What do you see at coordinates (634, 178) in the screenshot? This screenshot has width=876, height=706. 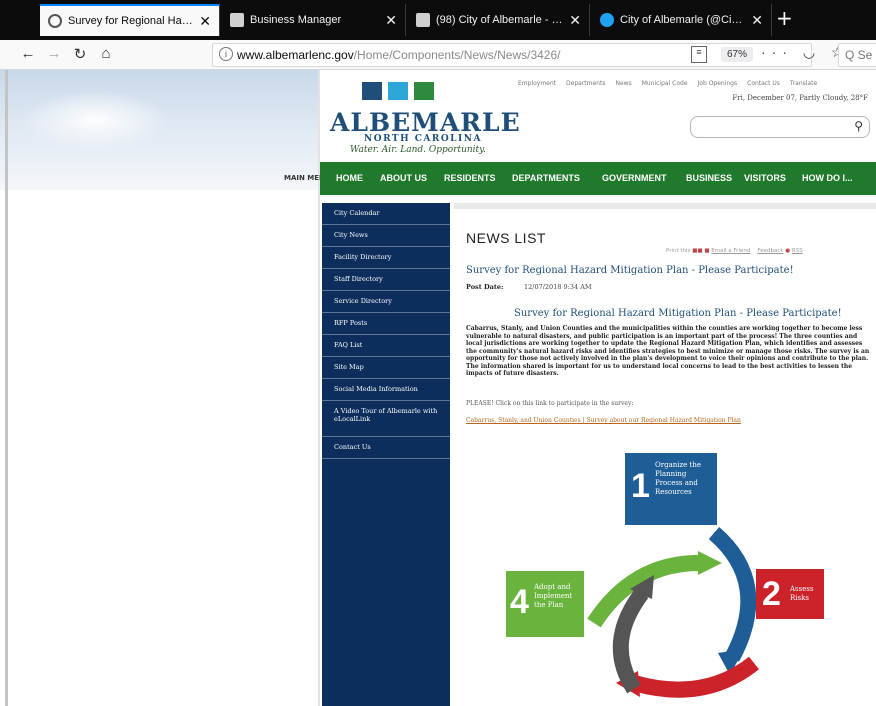 I see `nav-government: GOVERNMENT` at bounding box center [634, 178].